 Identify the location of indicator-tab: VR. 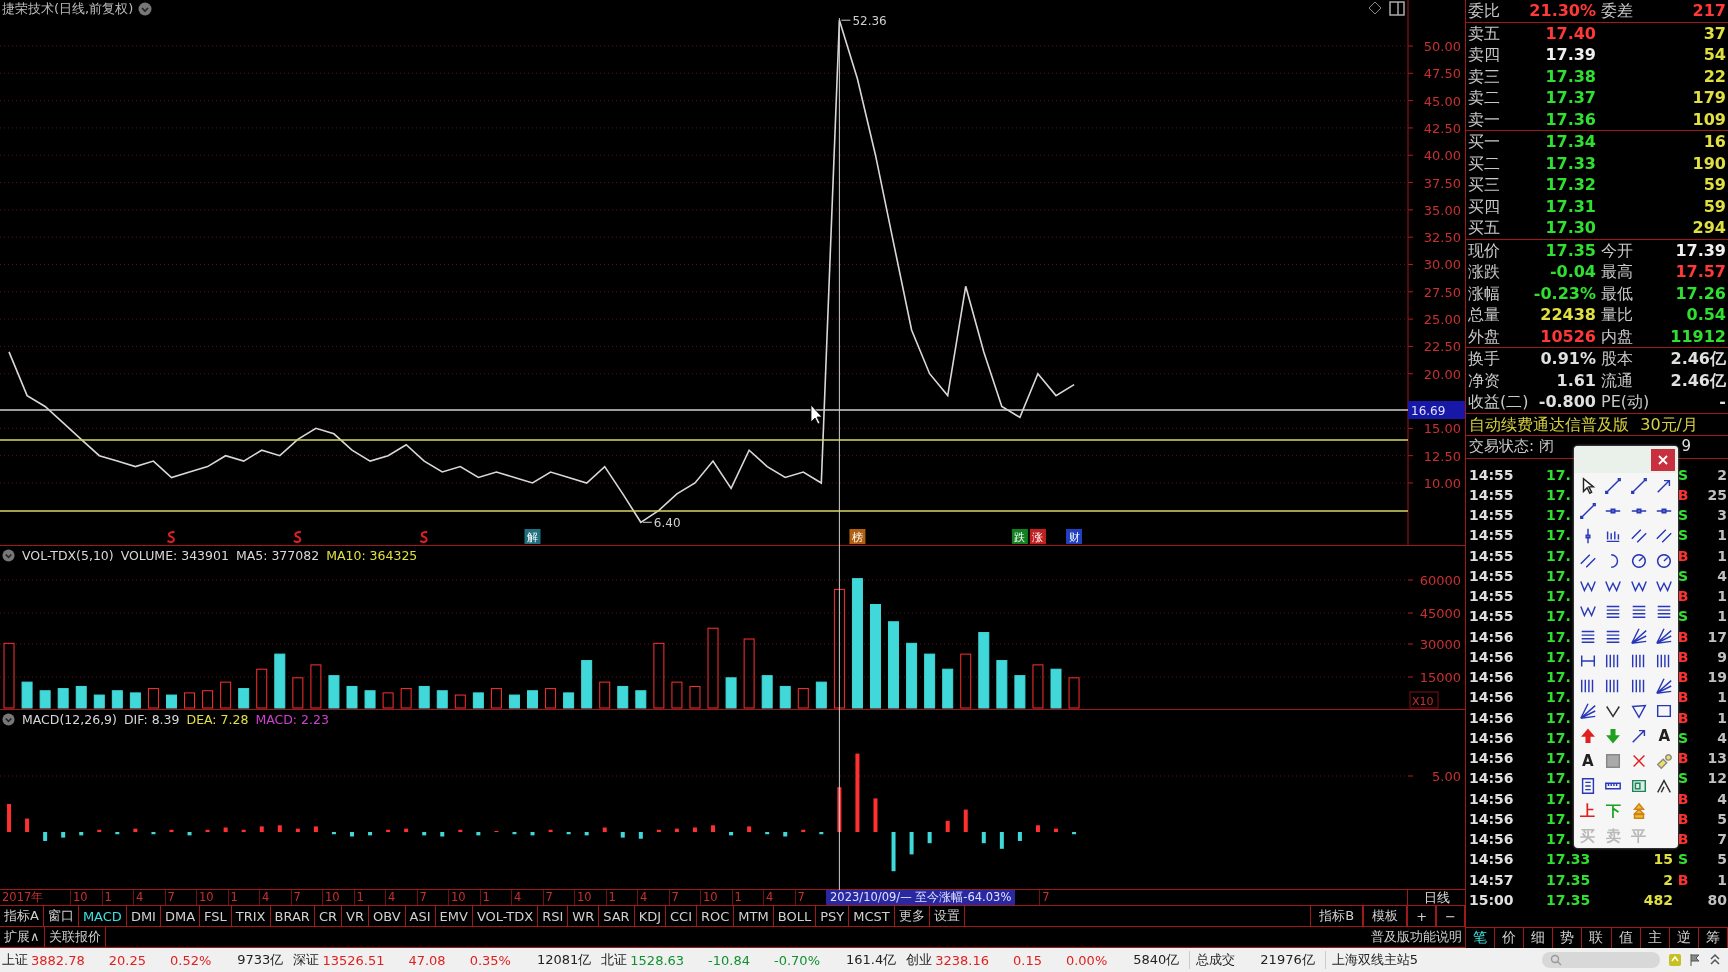
(355, 916).